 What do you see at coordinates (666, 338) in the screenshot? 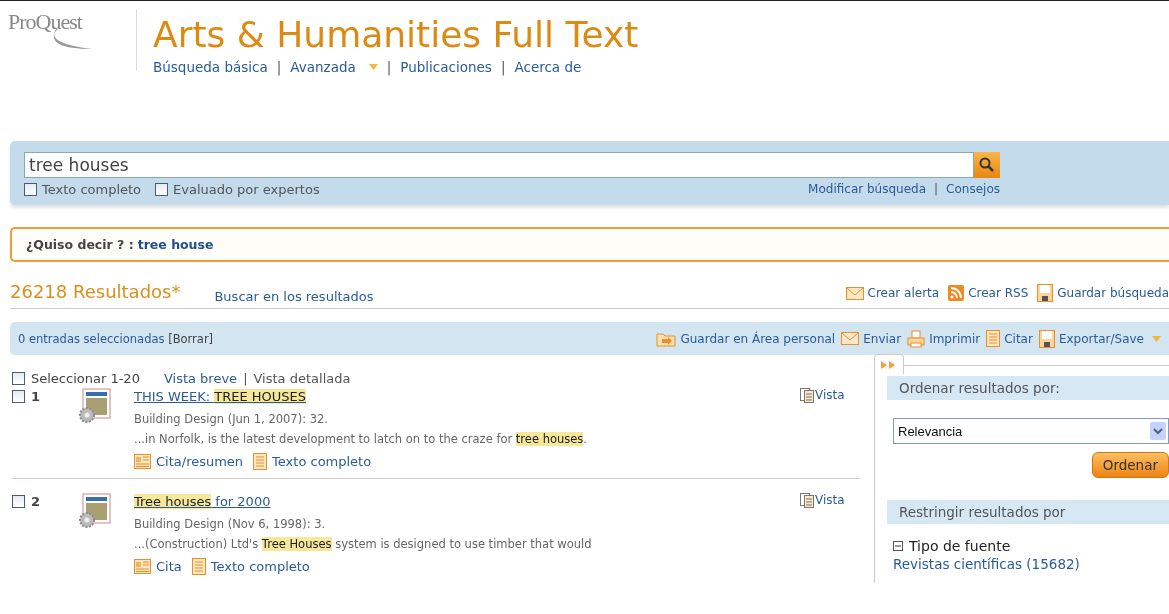
I see `folder-icon` at bounding box center [666, 338].